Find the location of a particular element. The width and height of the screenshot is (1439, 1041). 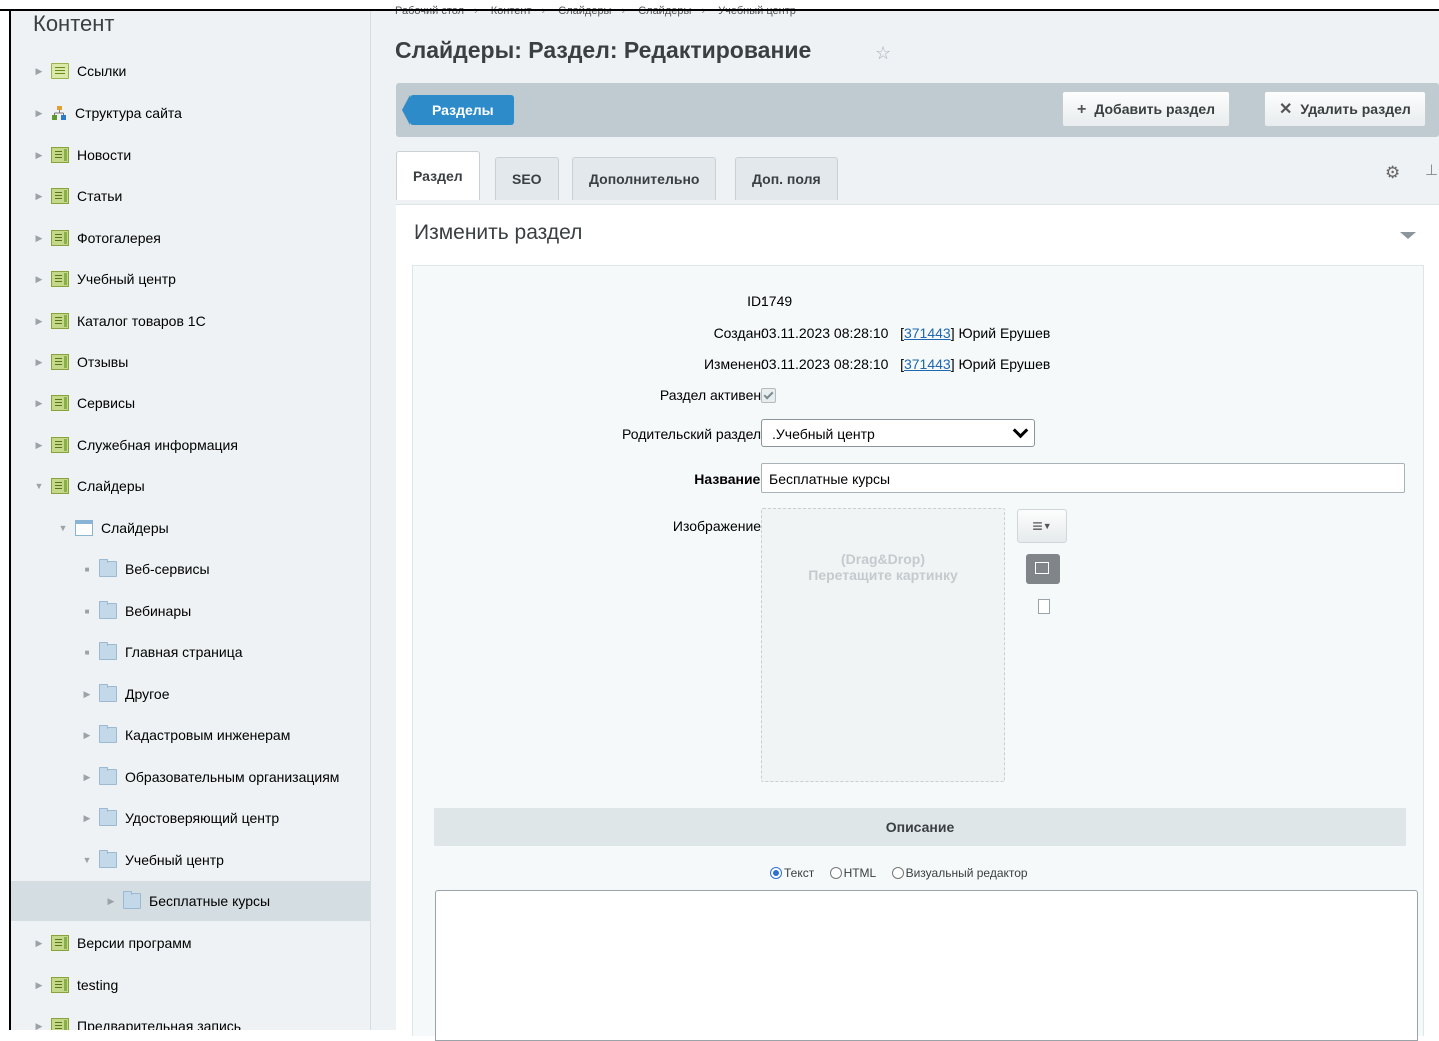

add-section-button: + Добавить раздел is located at coordinates (1146, 109).